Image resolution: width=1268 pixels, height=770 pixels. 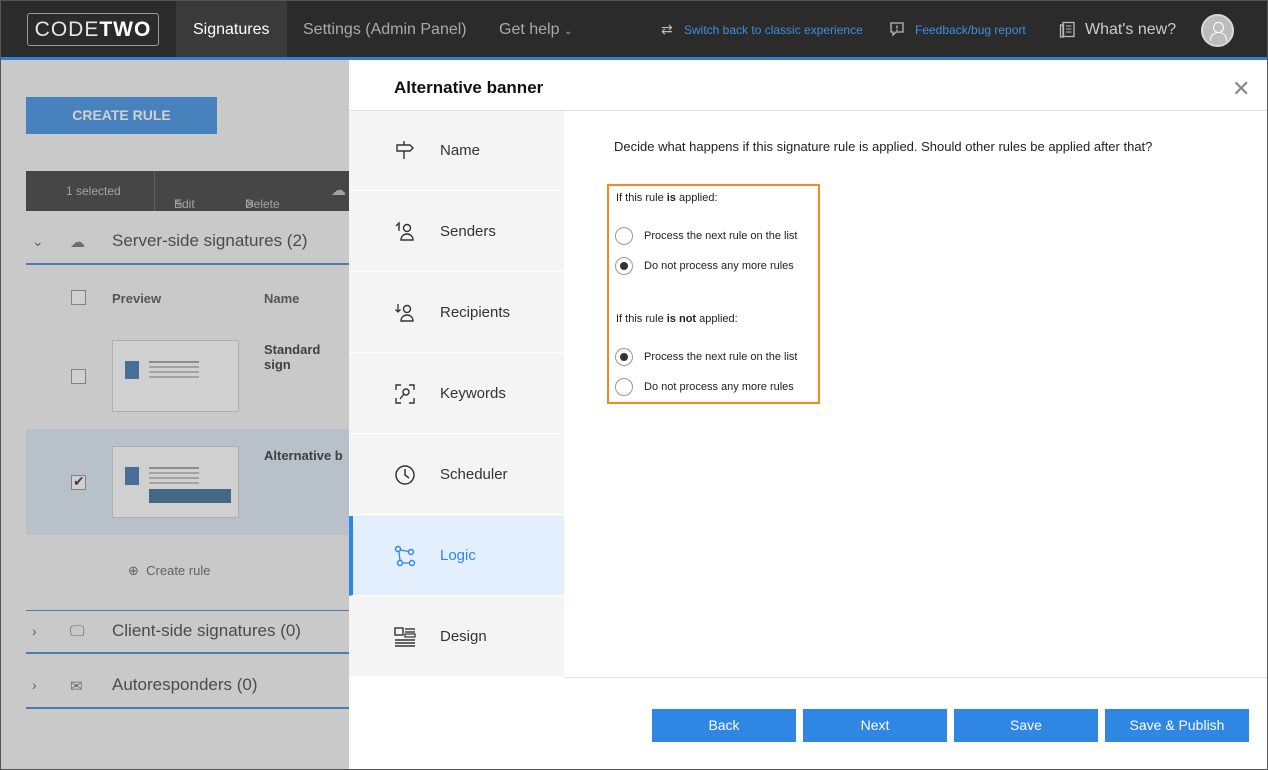 What do you see at coordinates (1026, 725) in the screenshot?
I see `save-button: Save` at bounding box center [1026, 725].